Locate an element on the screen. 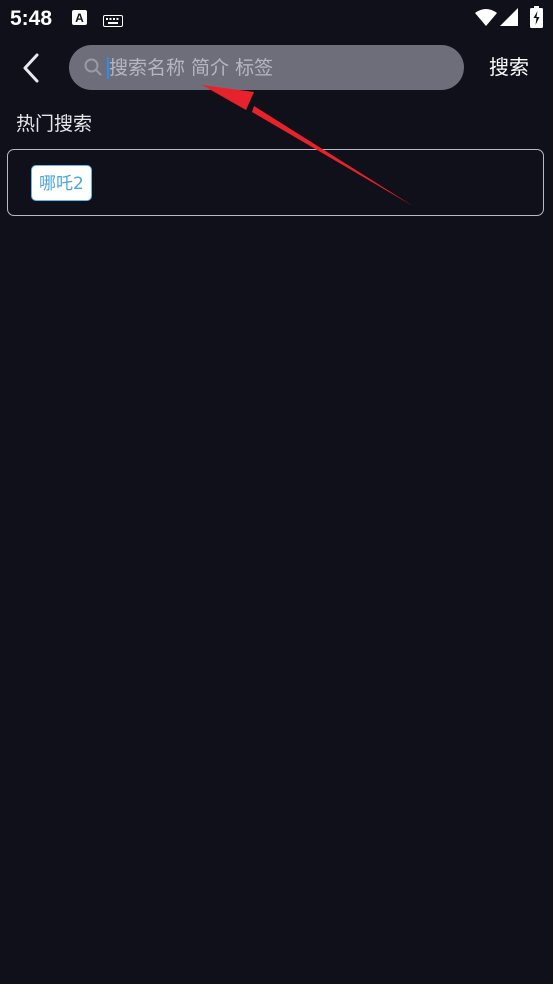 This screenshot has height=984, width=553. chevron-left-icon is located at coordinates (31, 68).